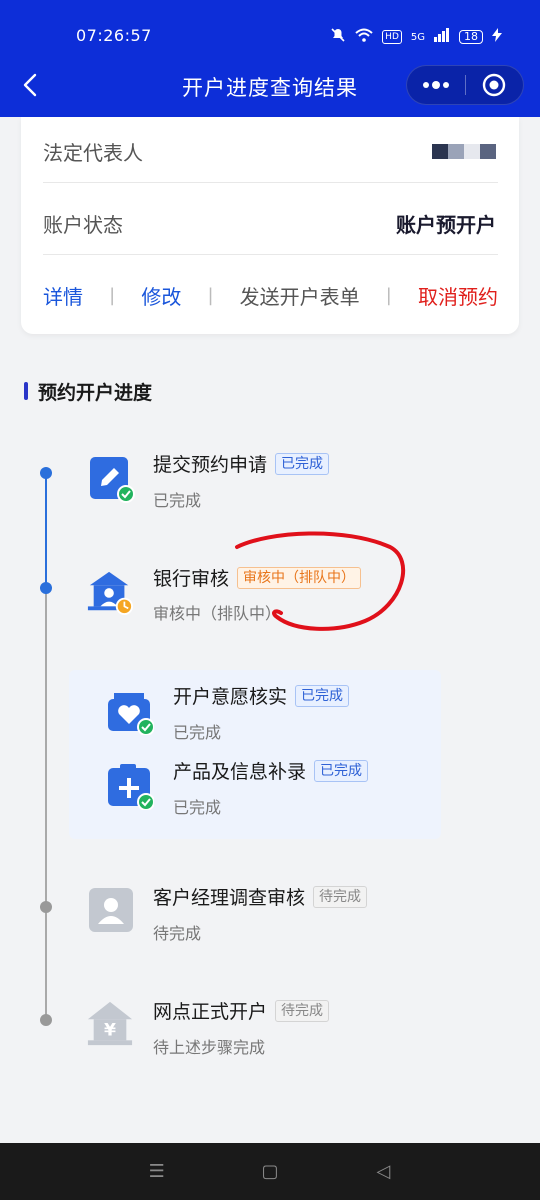 The height and width of the screenshot is (1200, 540). Describe the element at coordinates (83, 224) in the screenshot. I see `account-status-label: 账户状态` at that location.